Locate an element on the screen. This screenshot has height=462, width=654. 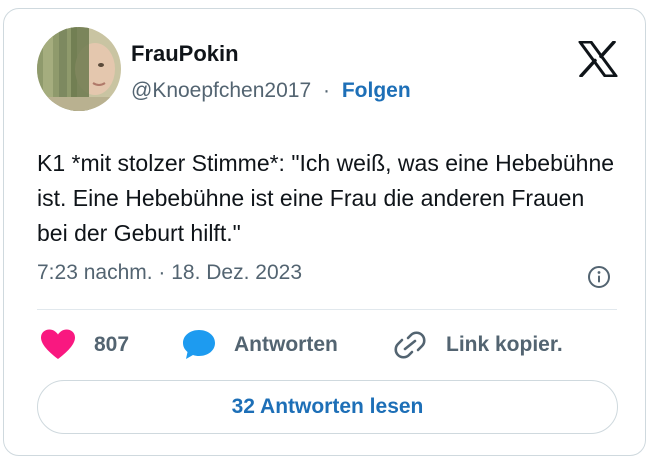
like-count: 807 is located at coordinates (112, 344).